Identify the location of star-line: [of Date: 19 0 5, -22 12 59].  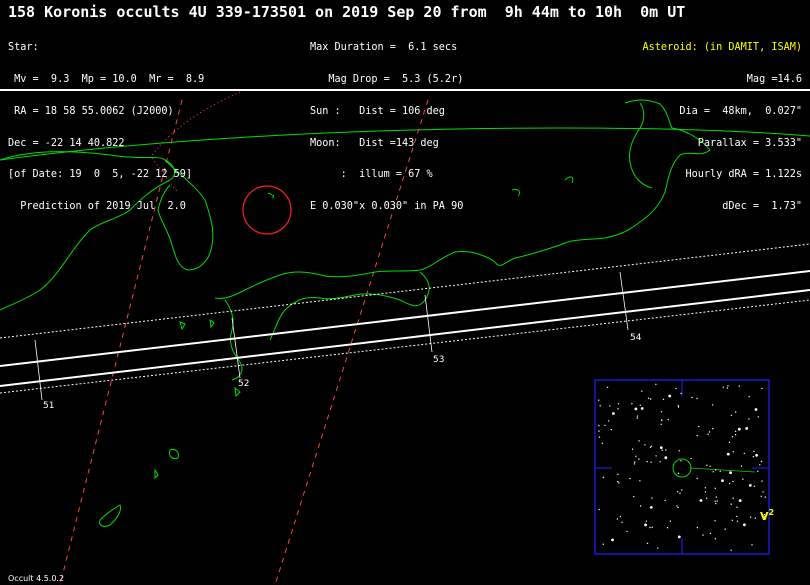
(100, 175).